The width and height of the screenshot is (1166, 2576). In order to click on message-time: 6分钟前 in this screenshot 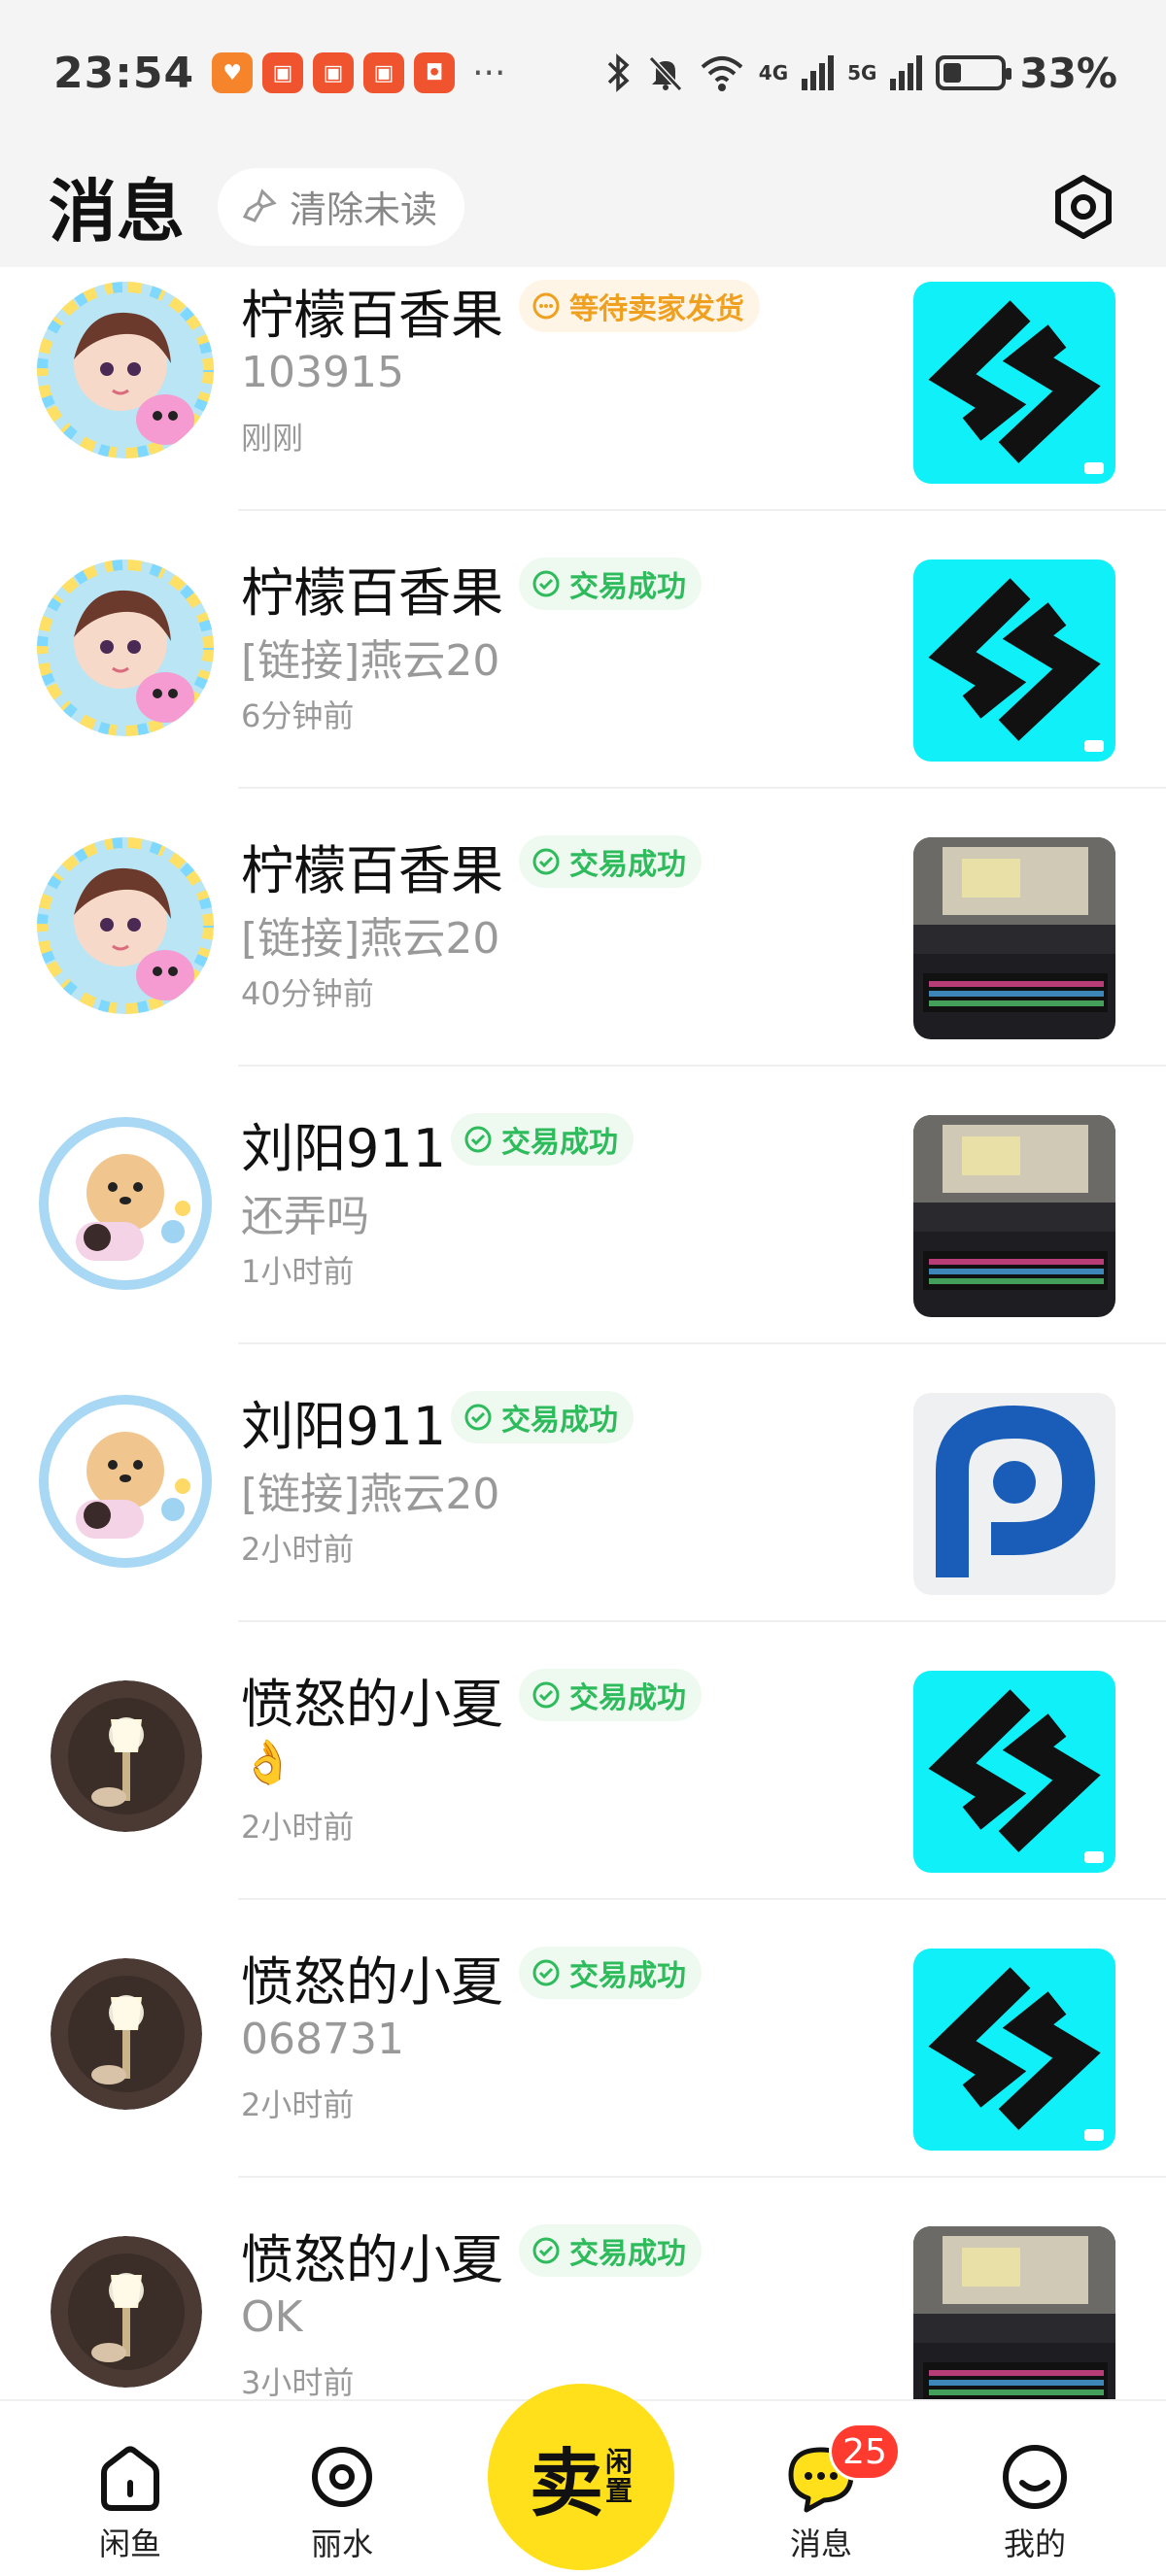, I will do `click(298, 715)`.